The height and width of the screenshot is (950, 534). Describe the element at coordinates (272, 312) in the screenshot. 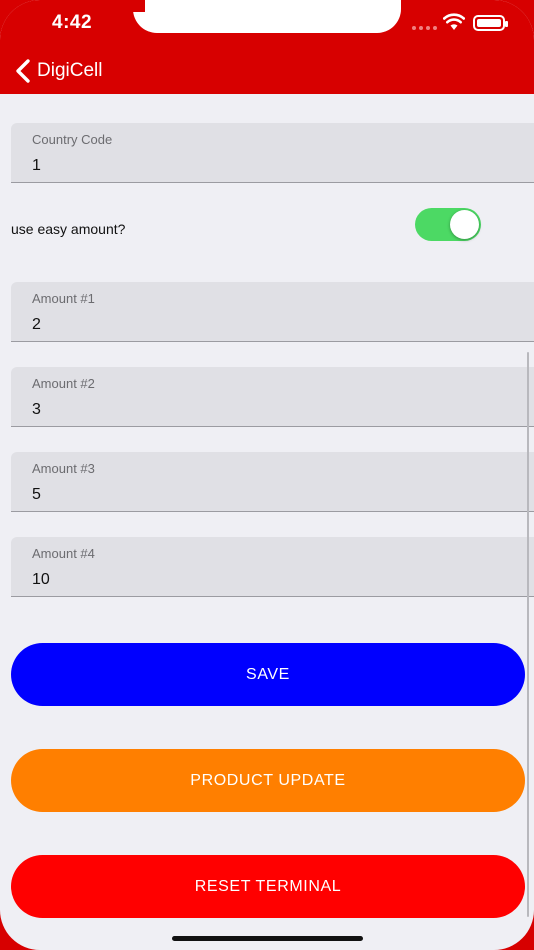

I see `amount-1-field: Amount #1 2` at that location.